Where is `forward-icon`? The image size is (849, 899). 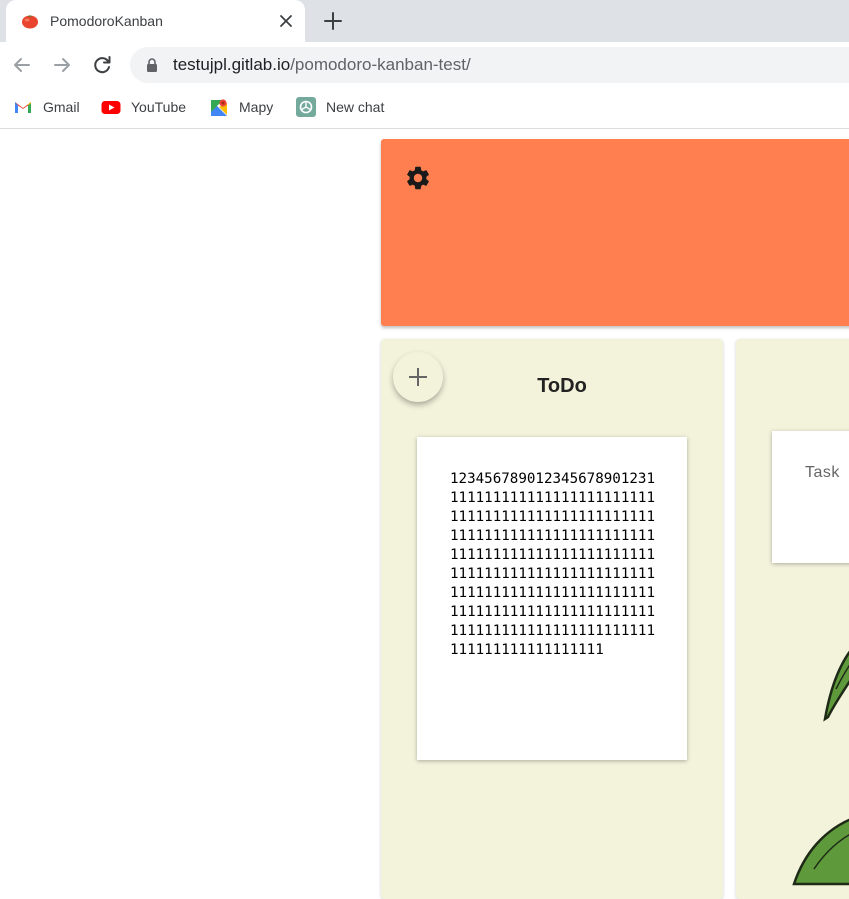
forward-icon is located at coordinates (62, 65).